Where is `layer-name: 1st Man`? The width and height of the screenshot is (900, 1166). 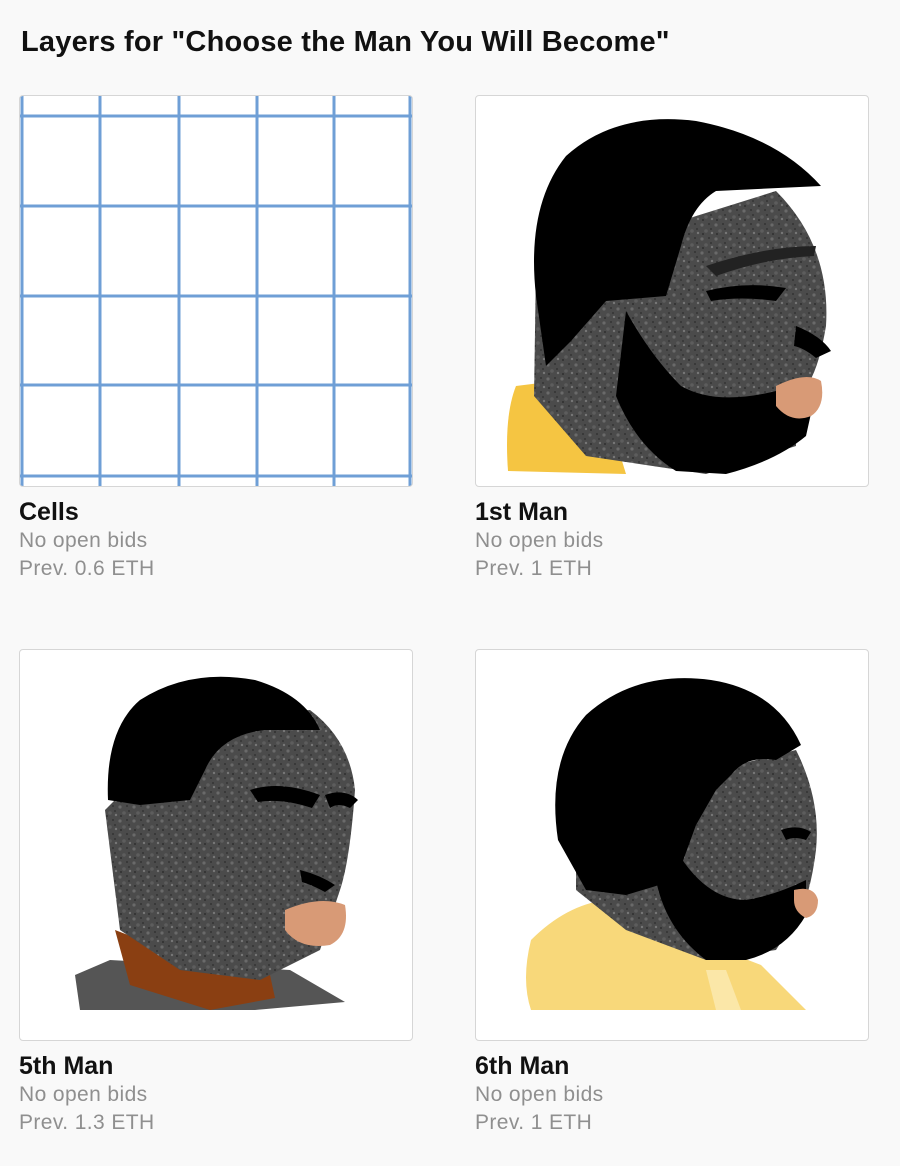
layer-name: 1st Man is located at coordinates (672, 512).